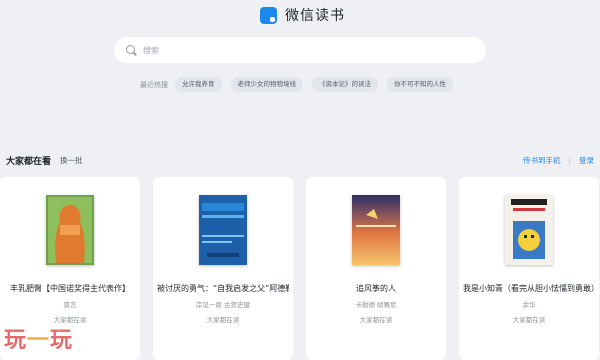  I want to click on app-logo: 微信读书, so click(302, 15).